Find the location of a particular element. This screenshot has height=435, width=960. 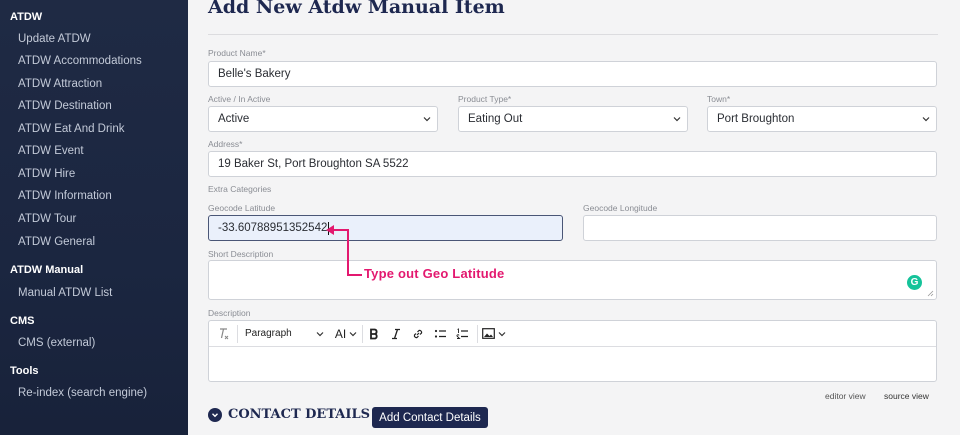

bullet-list-button is located at coordinates (440, 334).